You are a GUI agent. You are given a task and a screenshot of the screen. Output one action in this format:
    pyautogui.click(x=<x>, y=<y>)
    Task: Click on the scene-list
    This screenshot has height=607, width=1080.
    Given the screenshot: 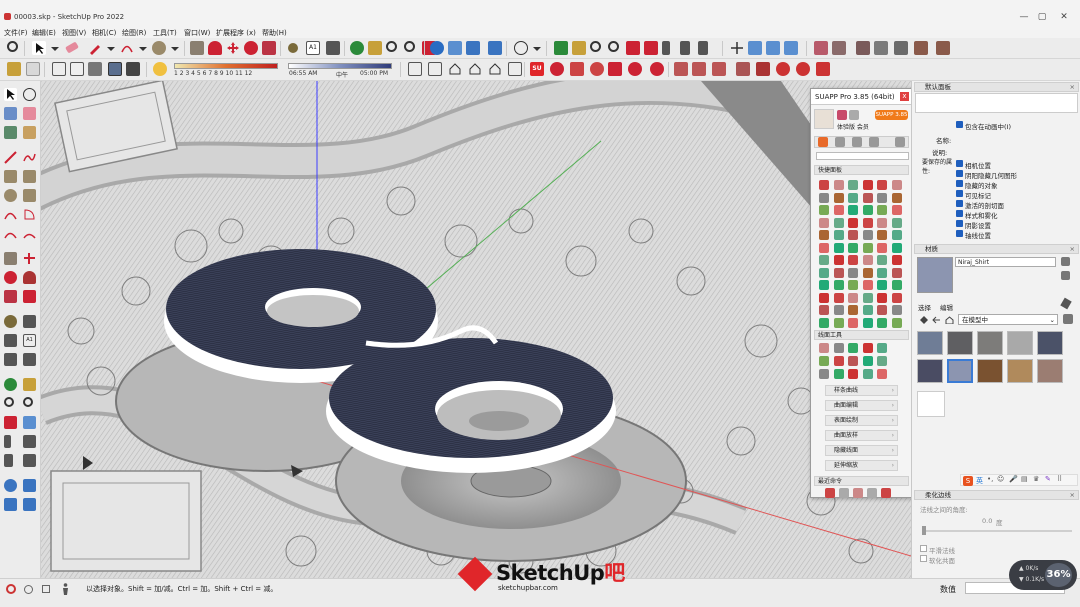 What is the action you would take?
    pyautogui.click(x=996, y=103)
    